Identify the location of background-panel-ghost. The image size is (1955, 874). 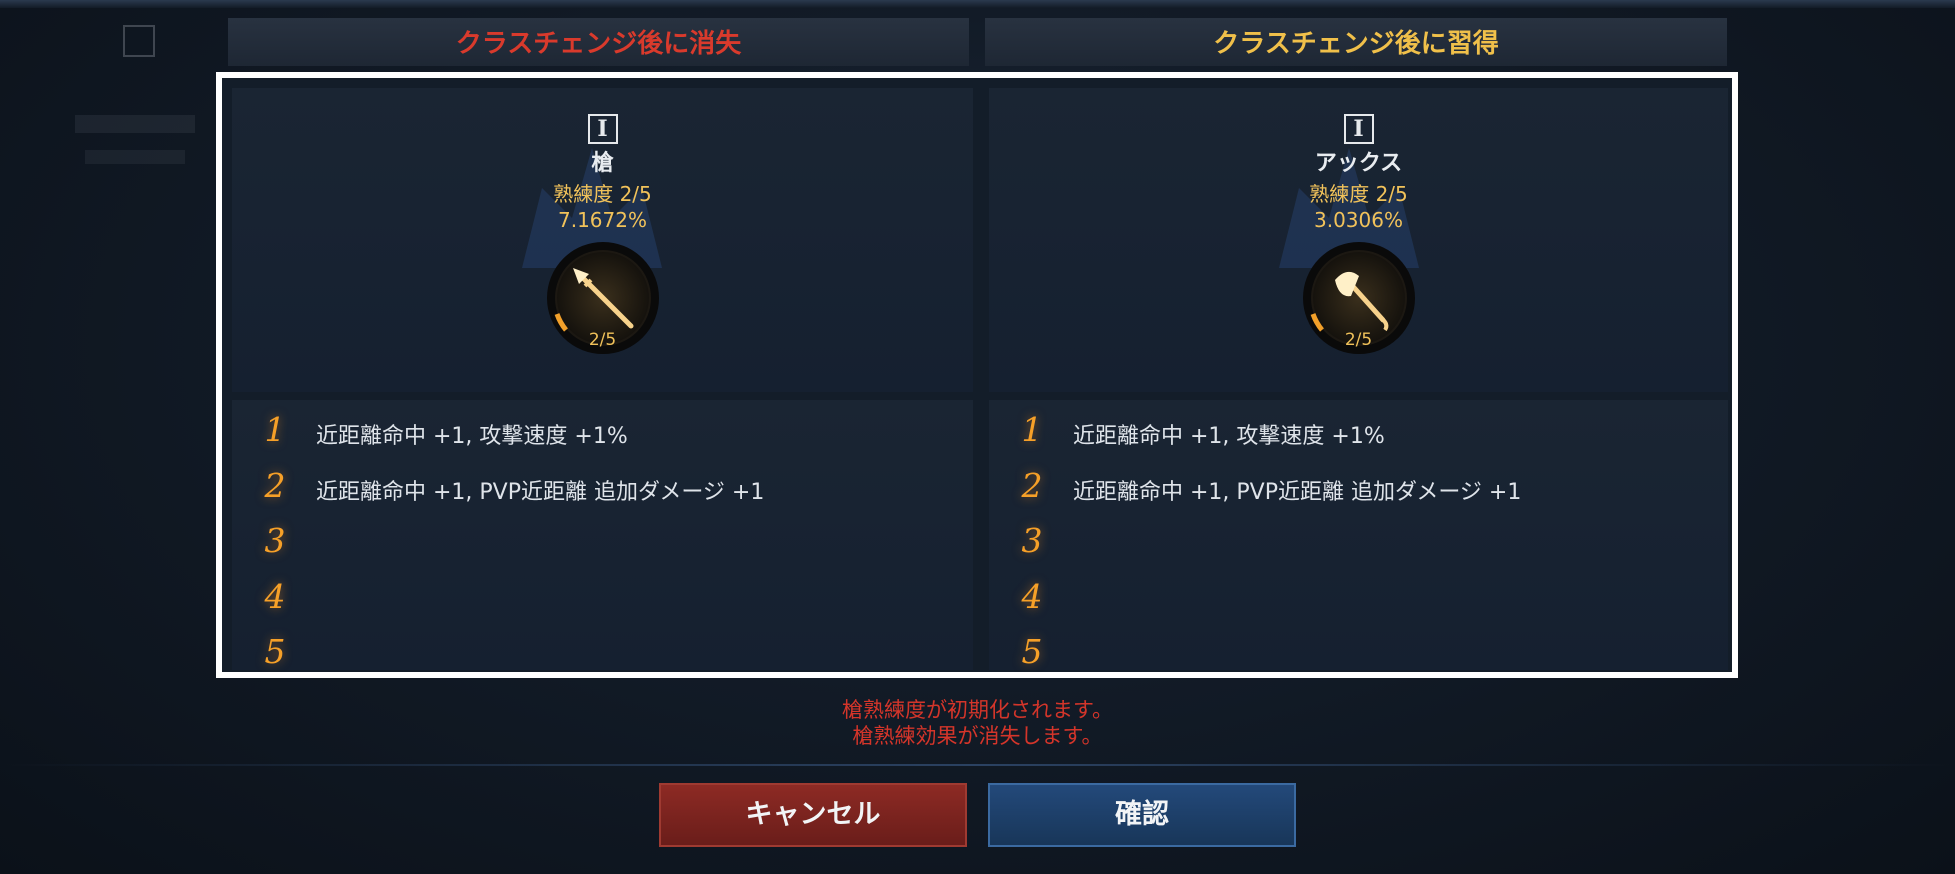
(140, 95).